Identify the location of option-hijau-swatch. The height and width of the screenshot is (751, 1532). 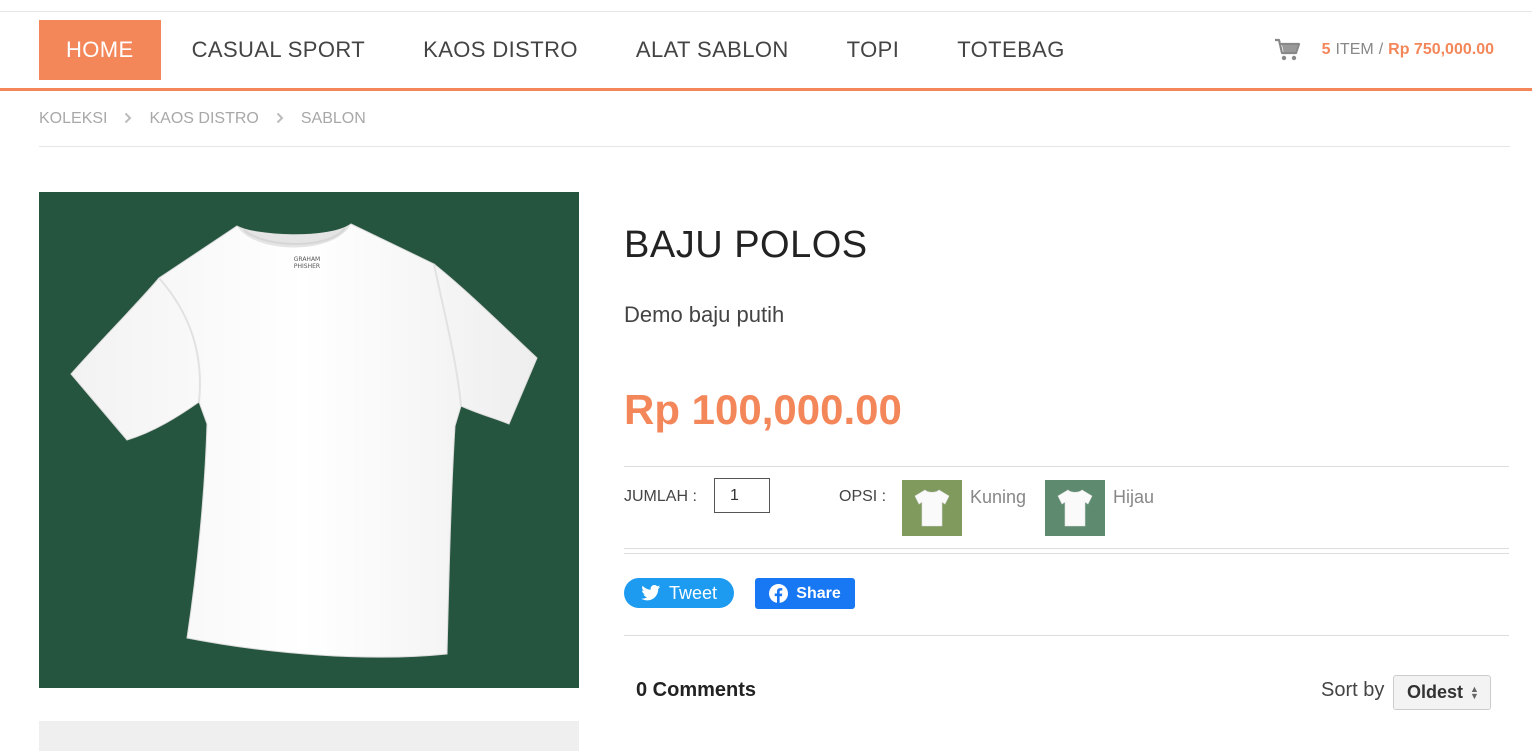
(1075, 508).